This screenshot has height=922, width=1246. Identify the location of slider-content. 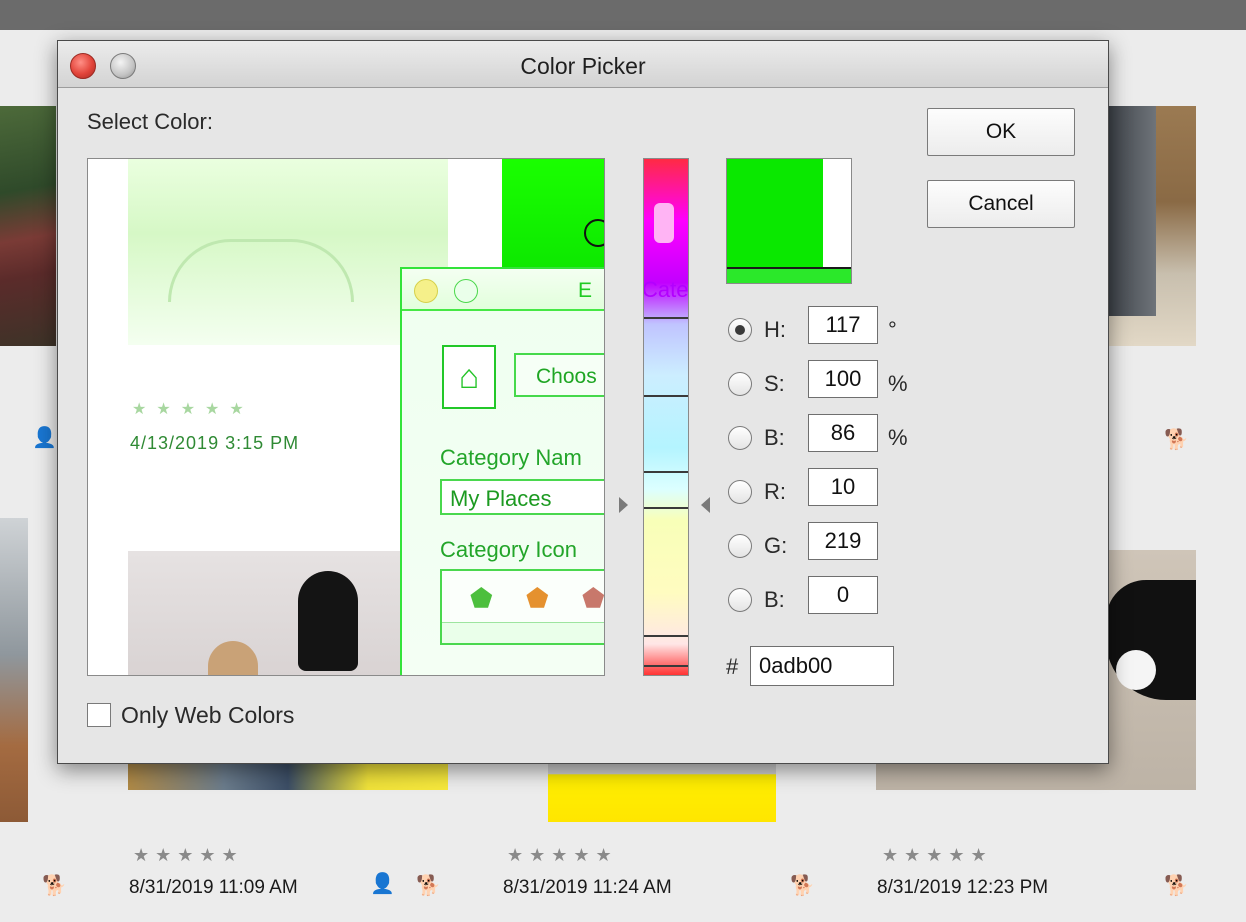
(664, 223).